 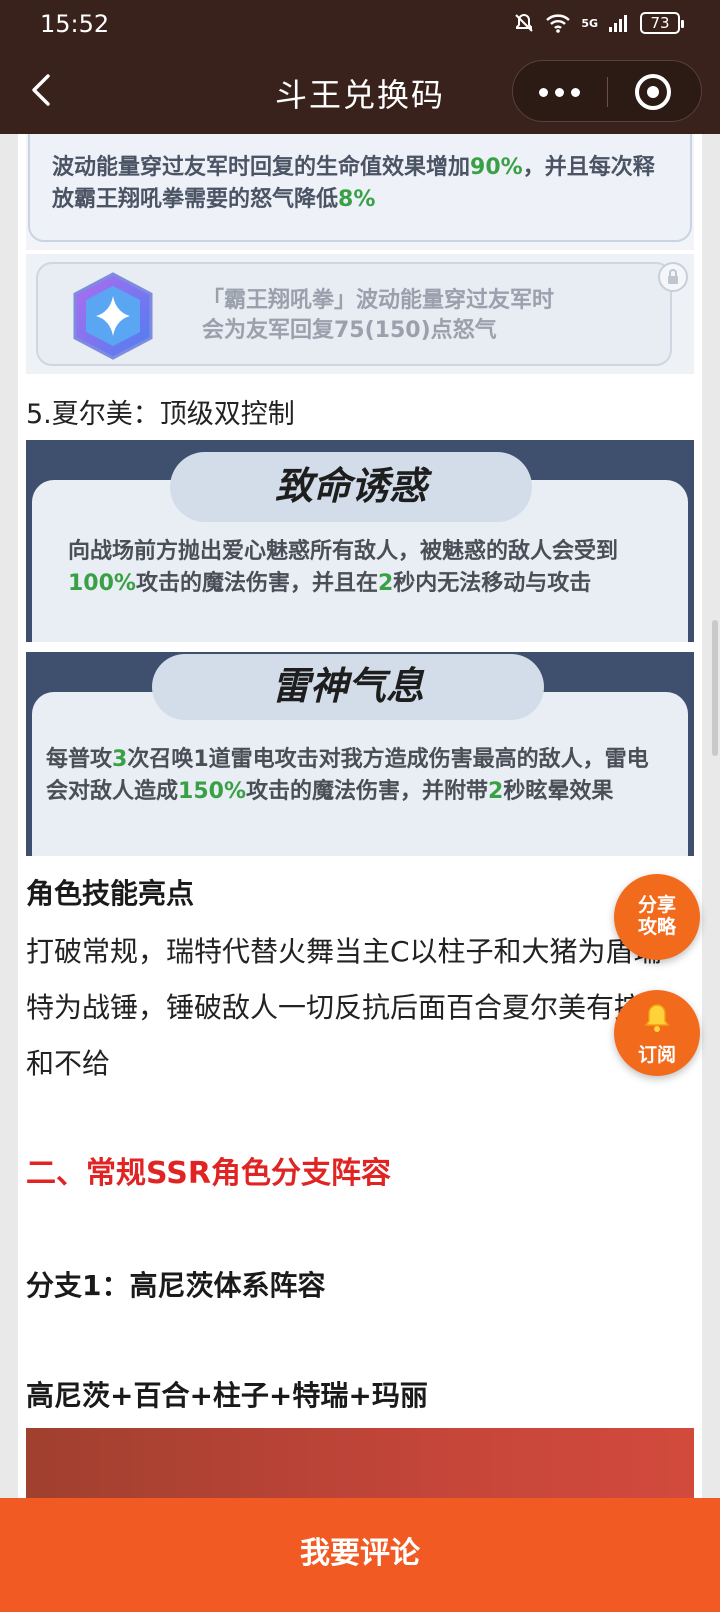 I want to click on comment-bar: 我要评论, so click(x=360, y=1555).